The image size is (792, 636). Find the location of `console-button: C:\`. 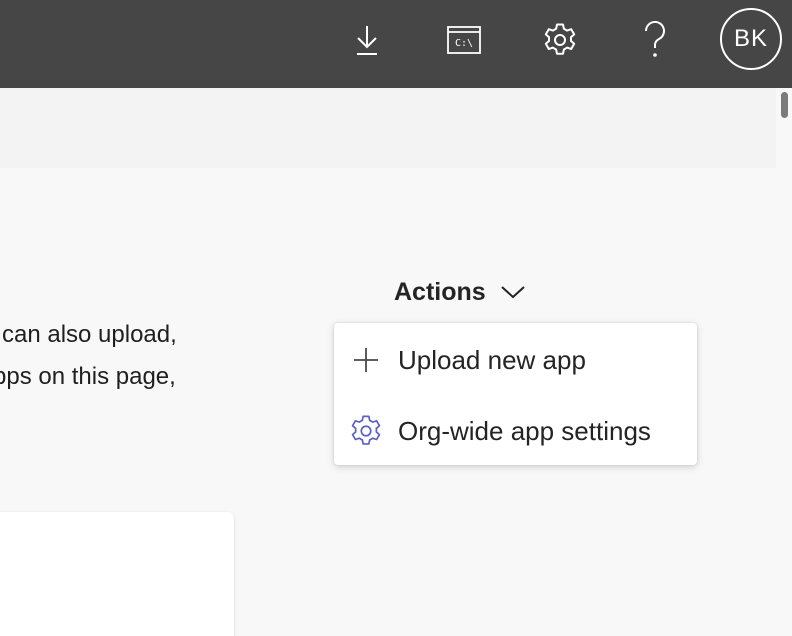

console-button: C:\ is located at coordinates (464, 40).